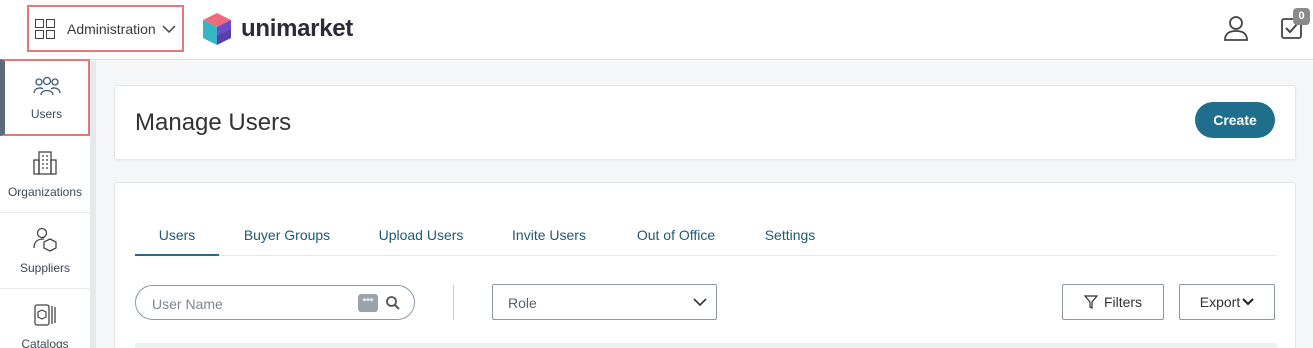 Image resolution: width=1313 pixels, height=348 pixels. What do you see at coordinates (177, 238) in the screenshot?
I see `tab-users: Users` at bounding box center [177, 238].